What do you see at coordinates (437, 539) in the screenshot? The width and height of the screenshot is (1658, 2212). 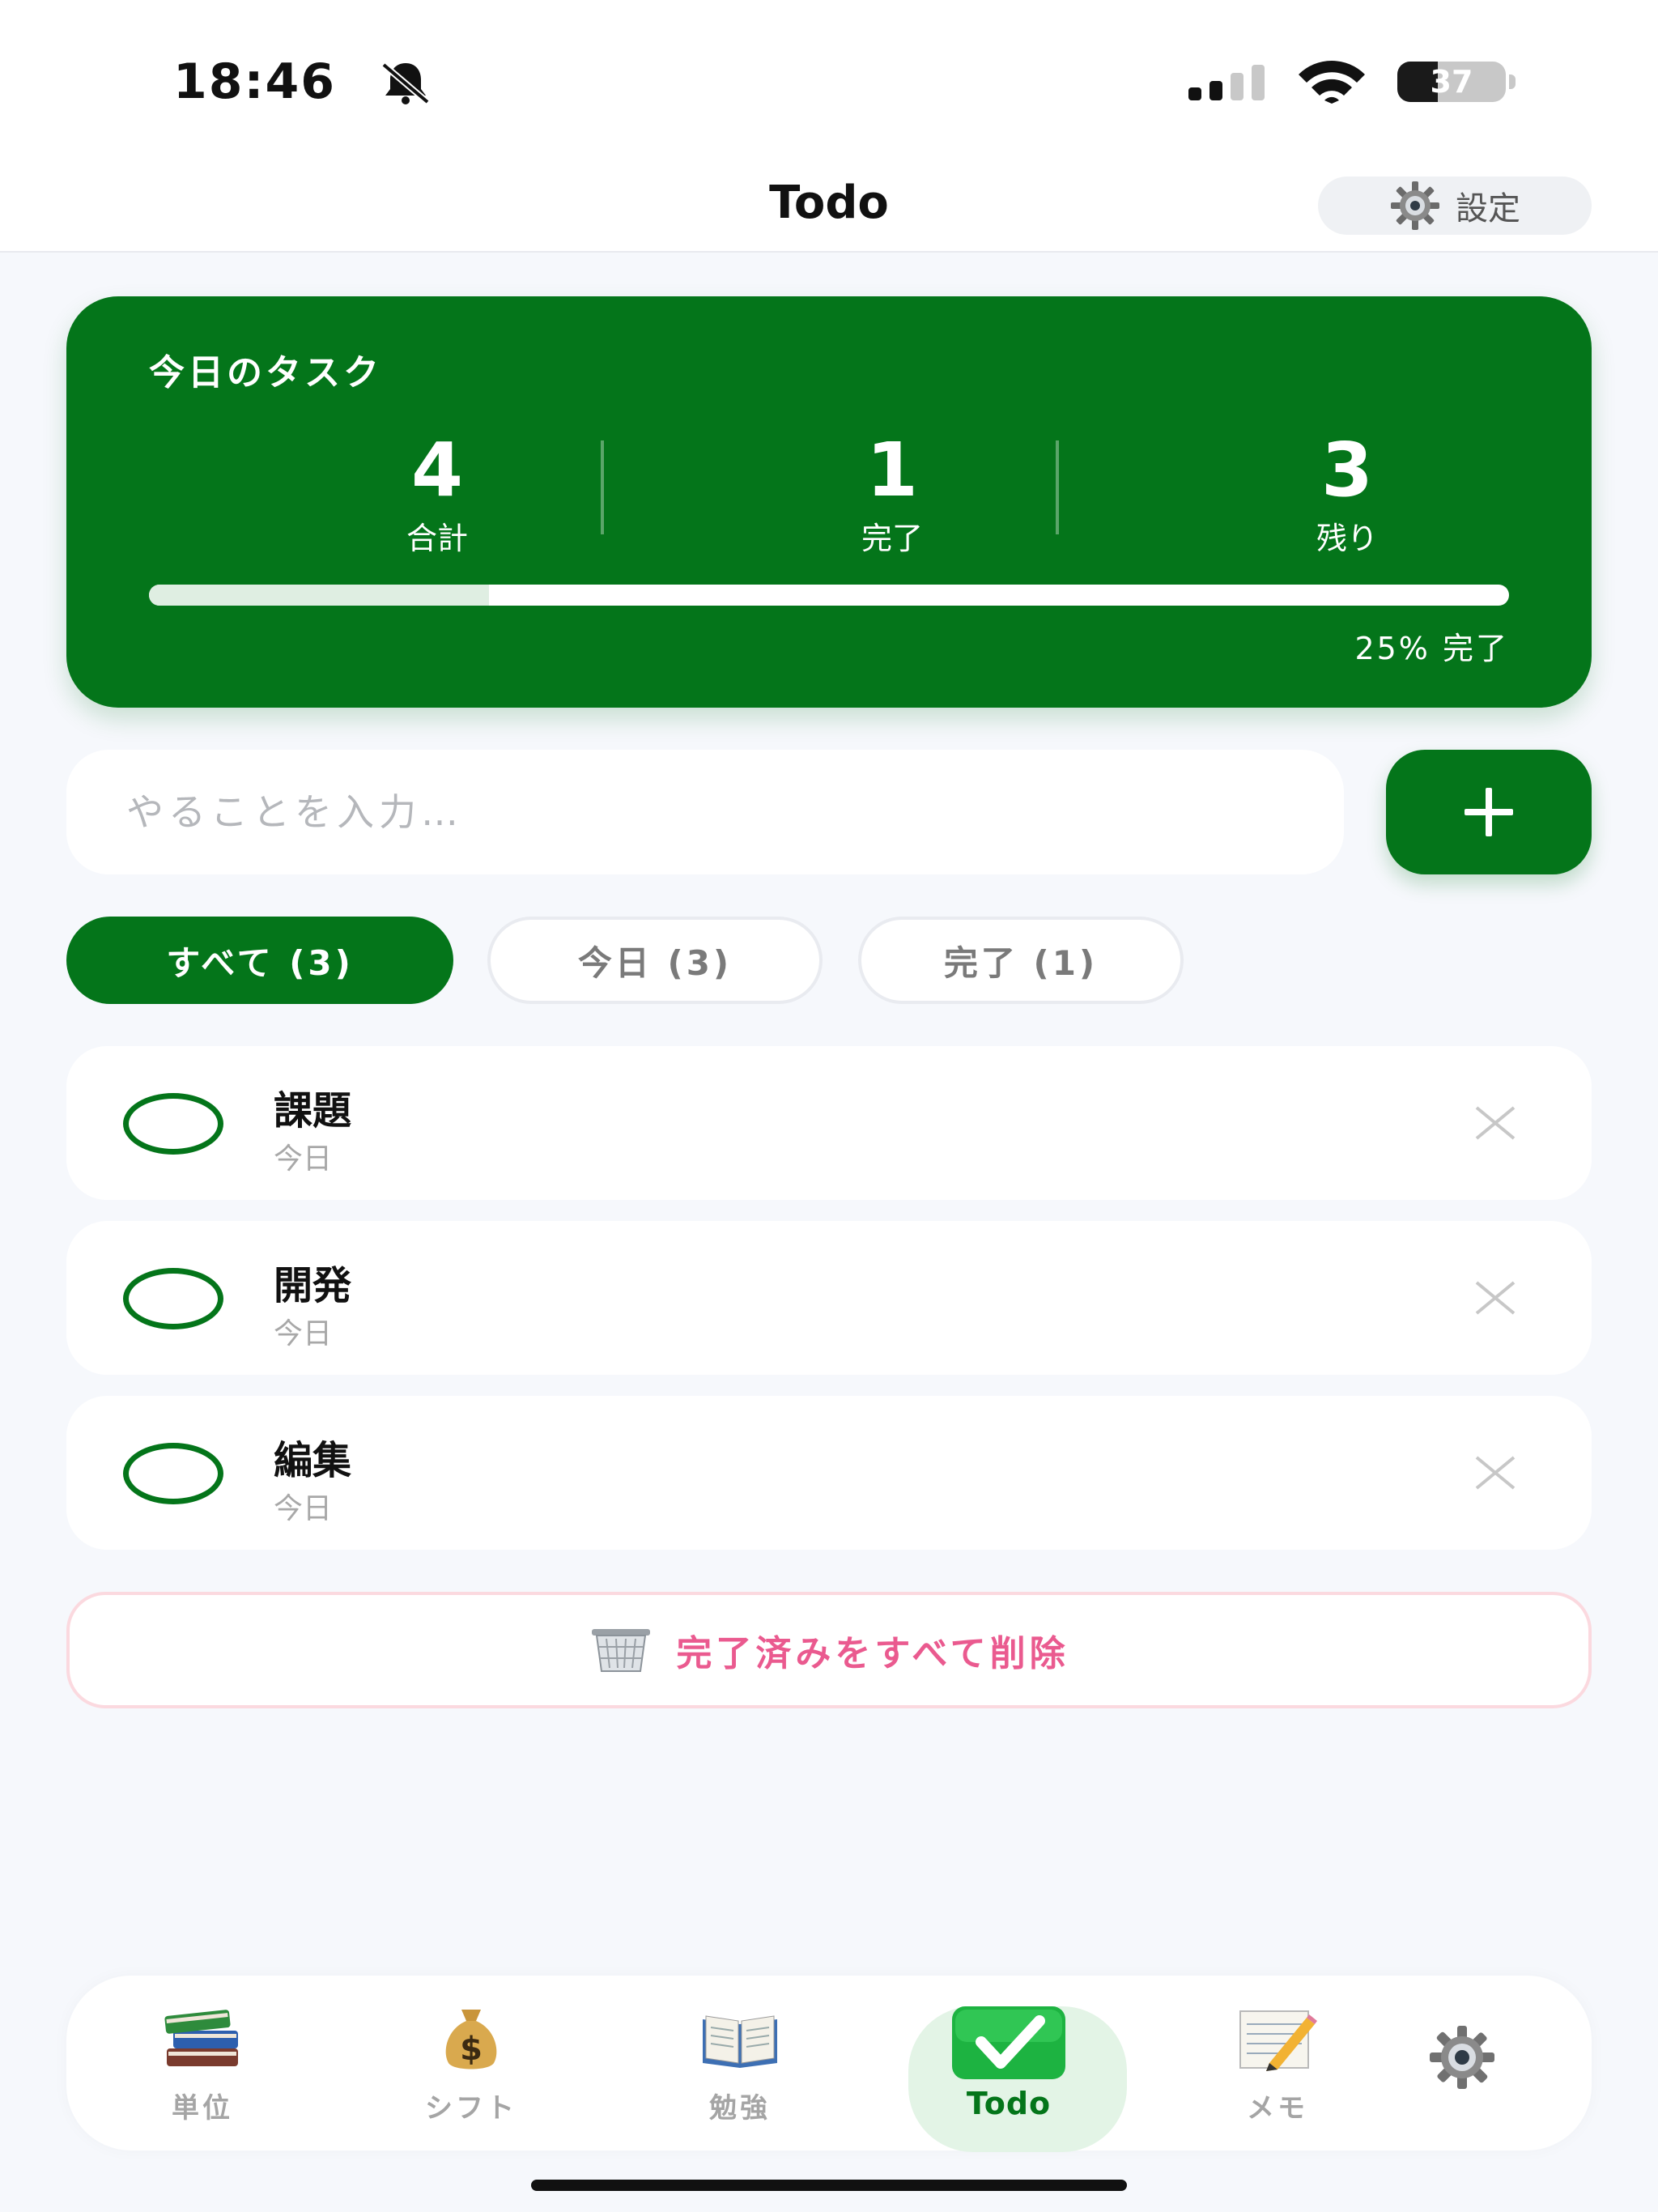 I see `stat-total-label: 合計` at bounding box center [437, 539].